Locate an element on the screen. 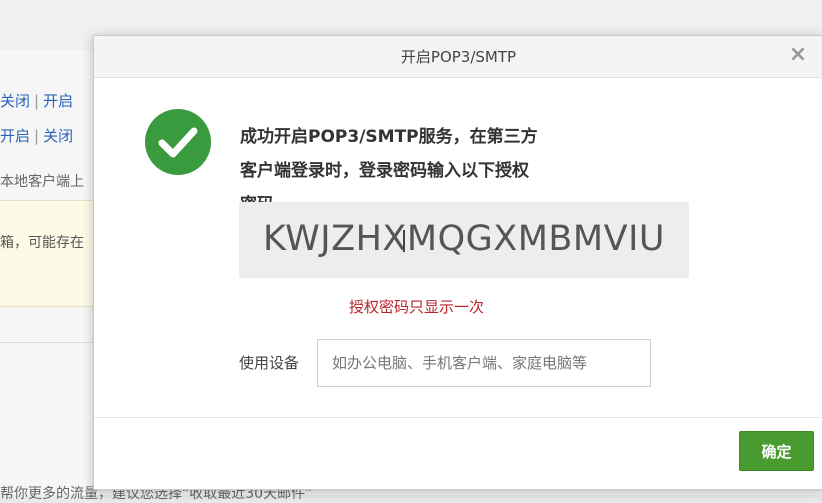  check-circle-icon is located at coordinates (178, 142).